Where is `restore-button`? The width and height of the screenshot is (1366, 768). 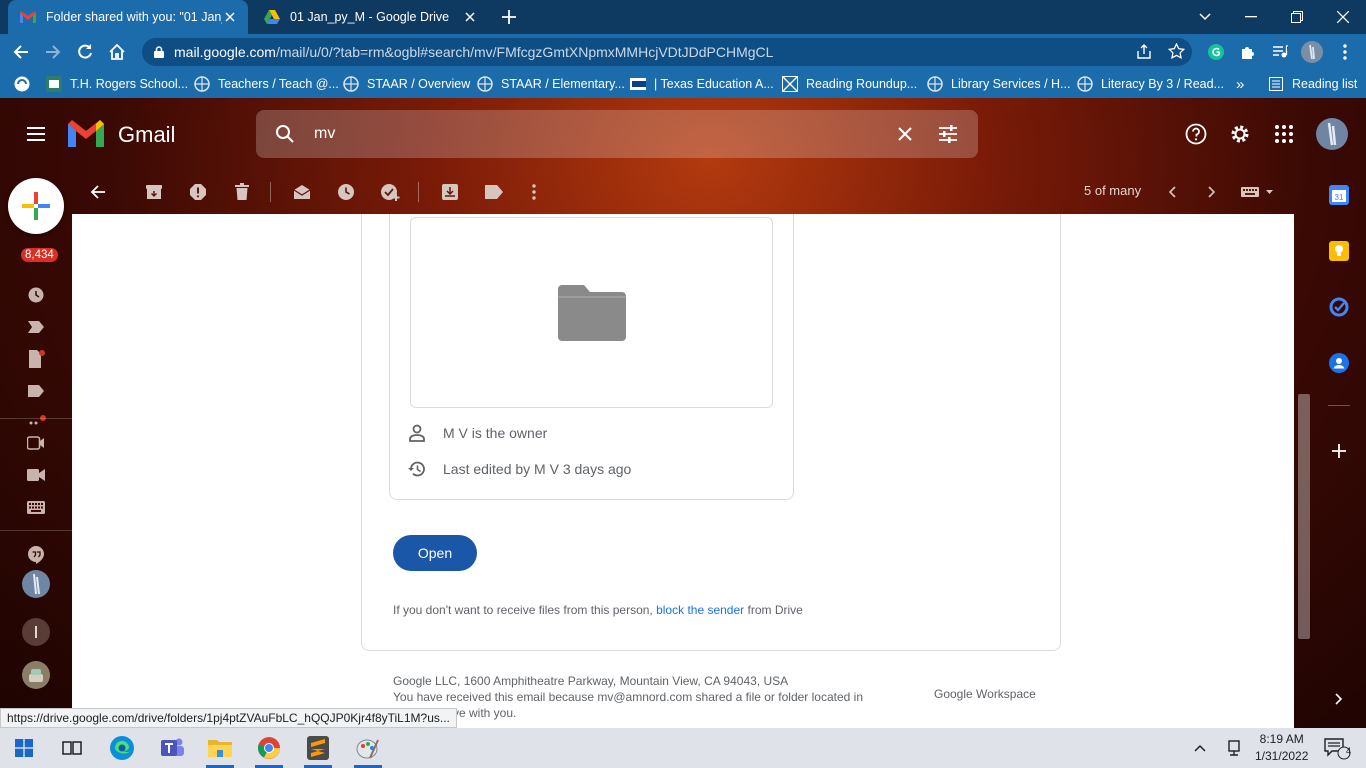
restore-button is located at coordinates (1297, 17).